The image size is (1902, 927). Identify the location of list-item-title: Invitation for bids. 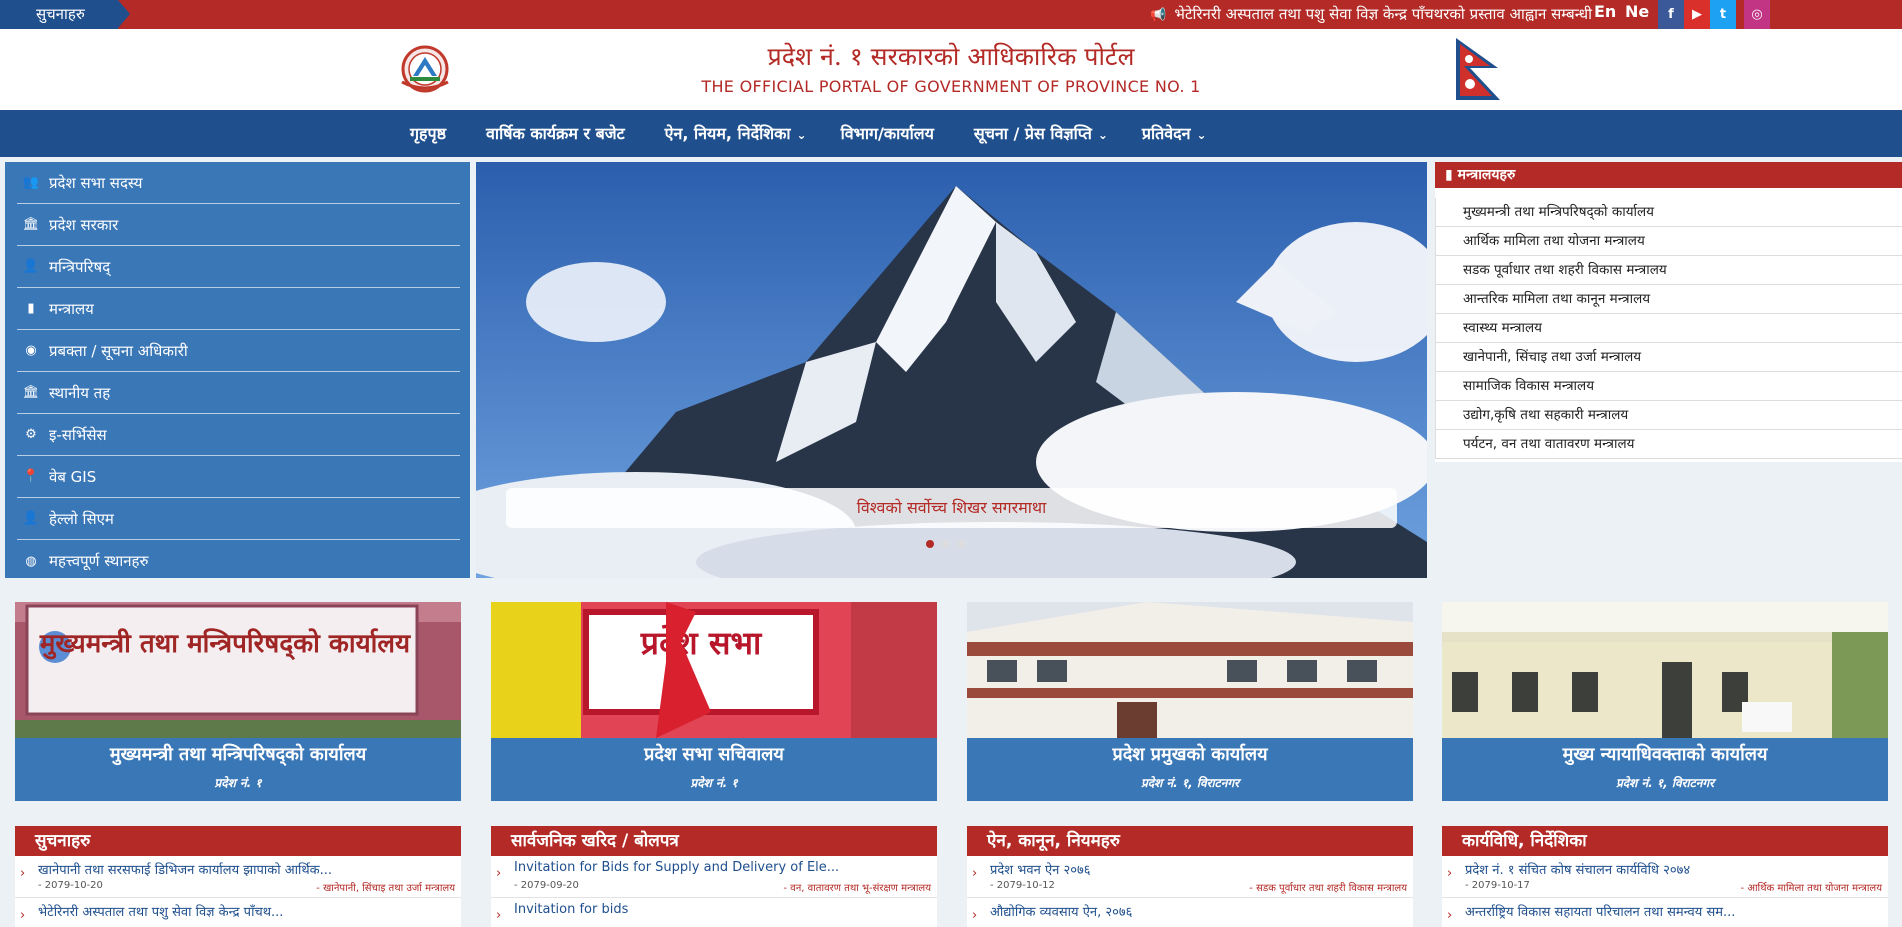
(716, 909).